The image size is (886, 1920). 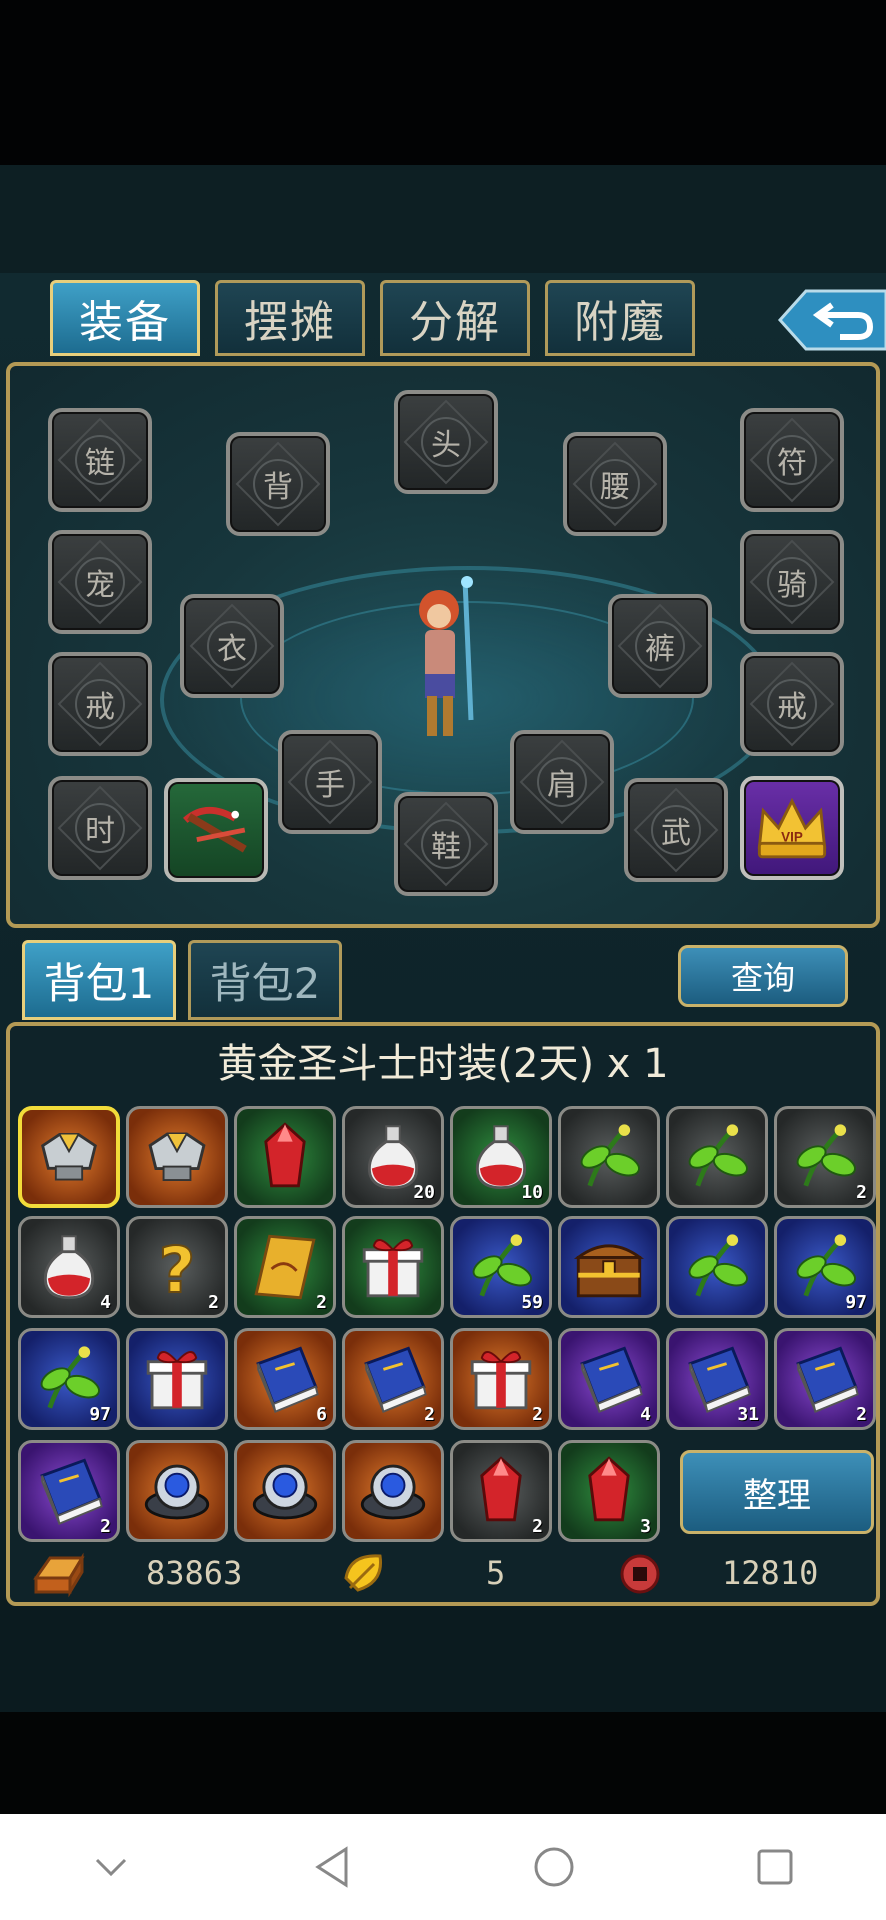 What do you see at coordinates (496, 1573) in the screenshot?
I see `leaf-amount: 5` at bounding box center [496, 1573].